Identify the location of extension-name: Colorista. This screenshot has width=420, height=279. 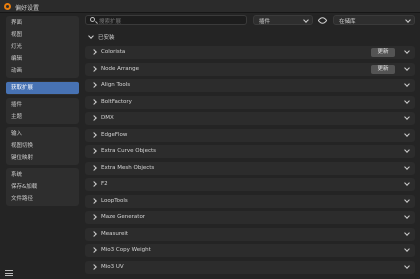
(113, 52).